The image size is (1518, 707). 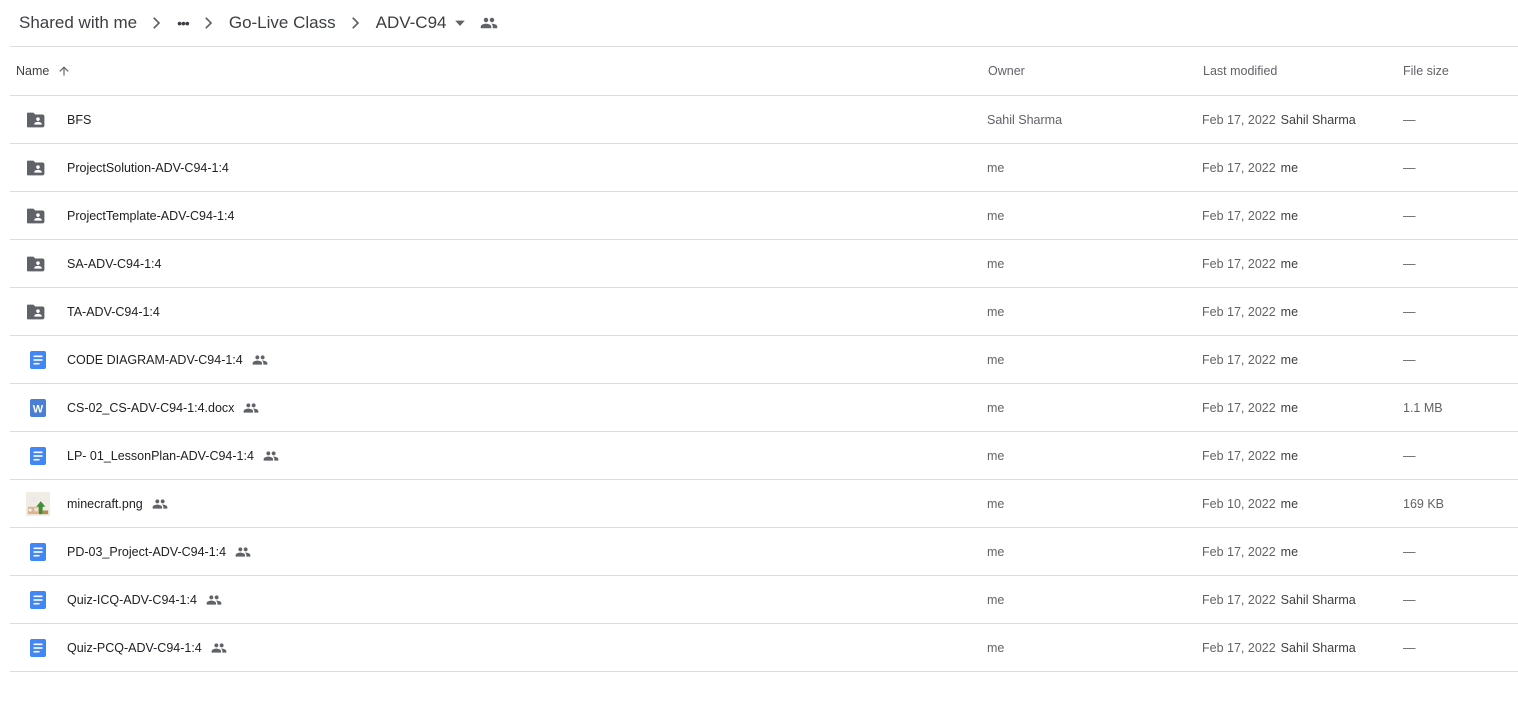 I want to click on chevron-right-icon, so click(x=156, y=23).